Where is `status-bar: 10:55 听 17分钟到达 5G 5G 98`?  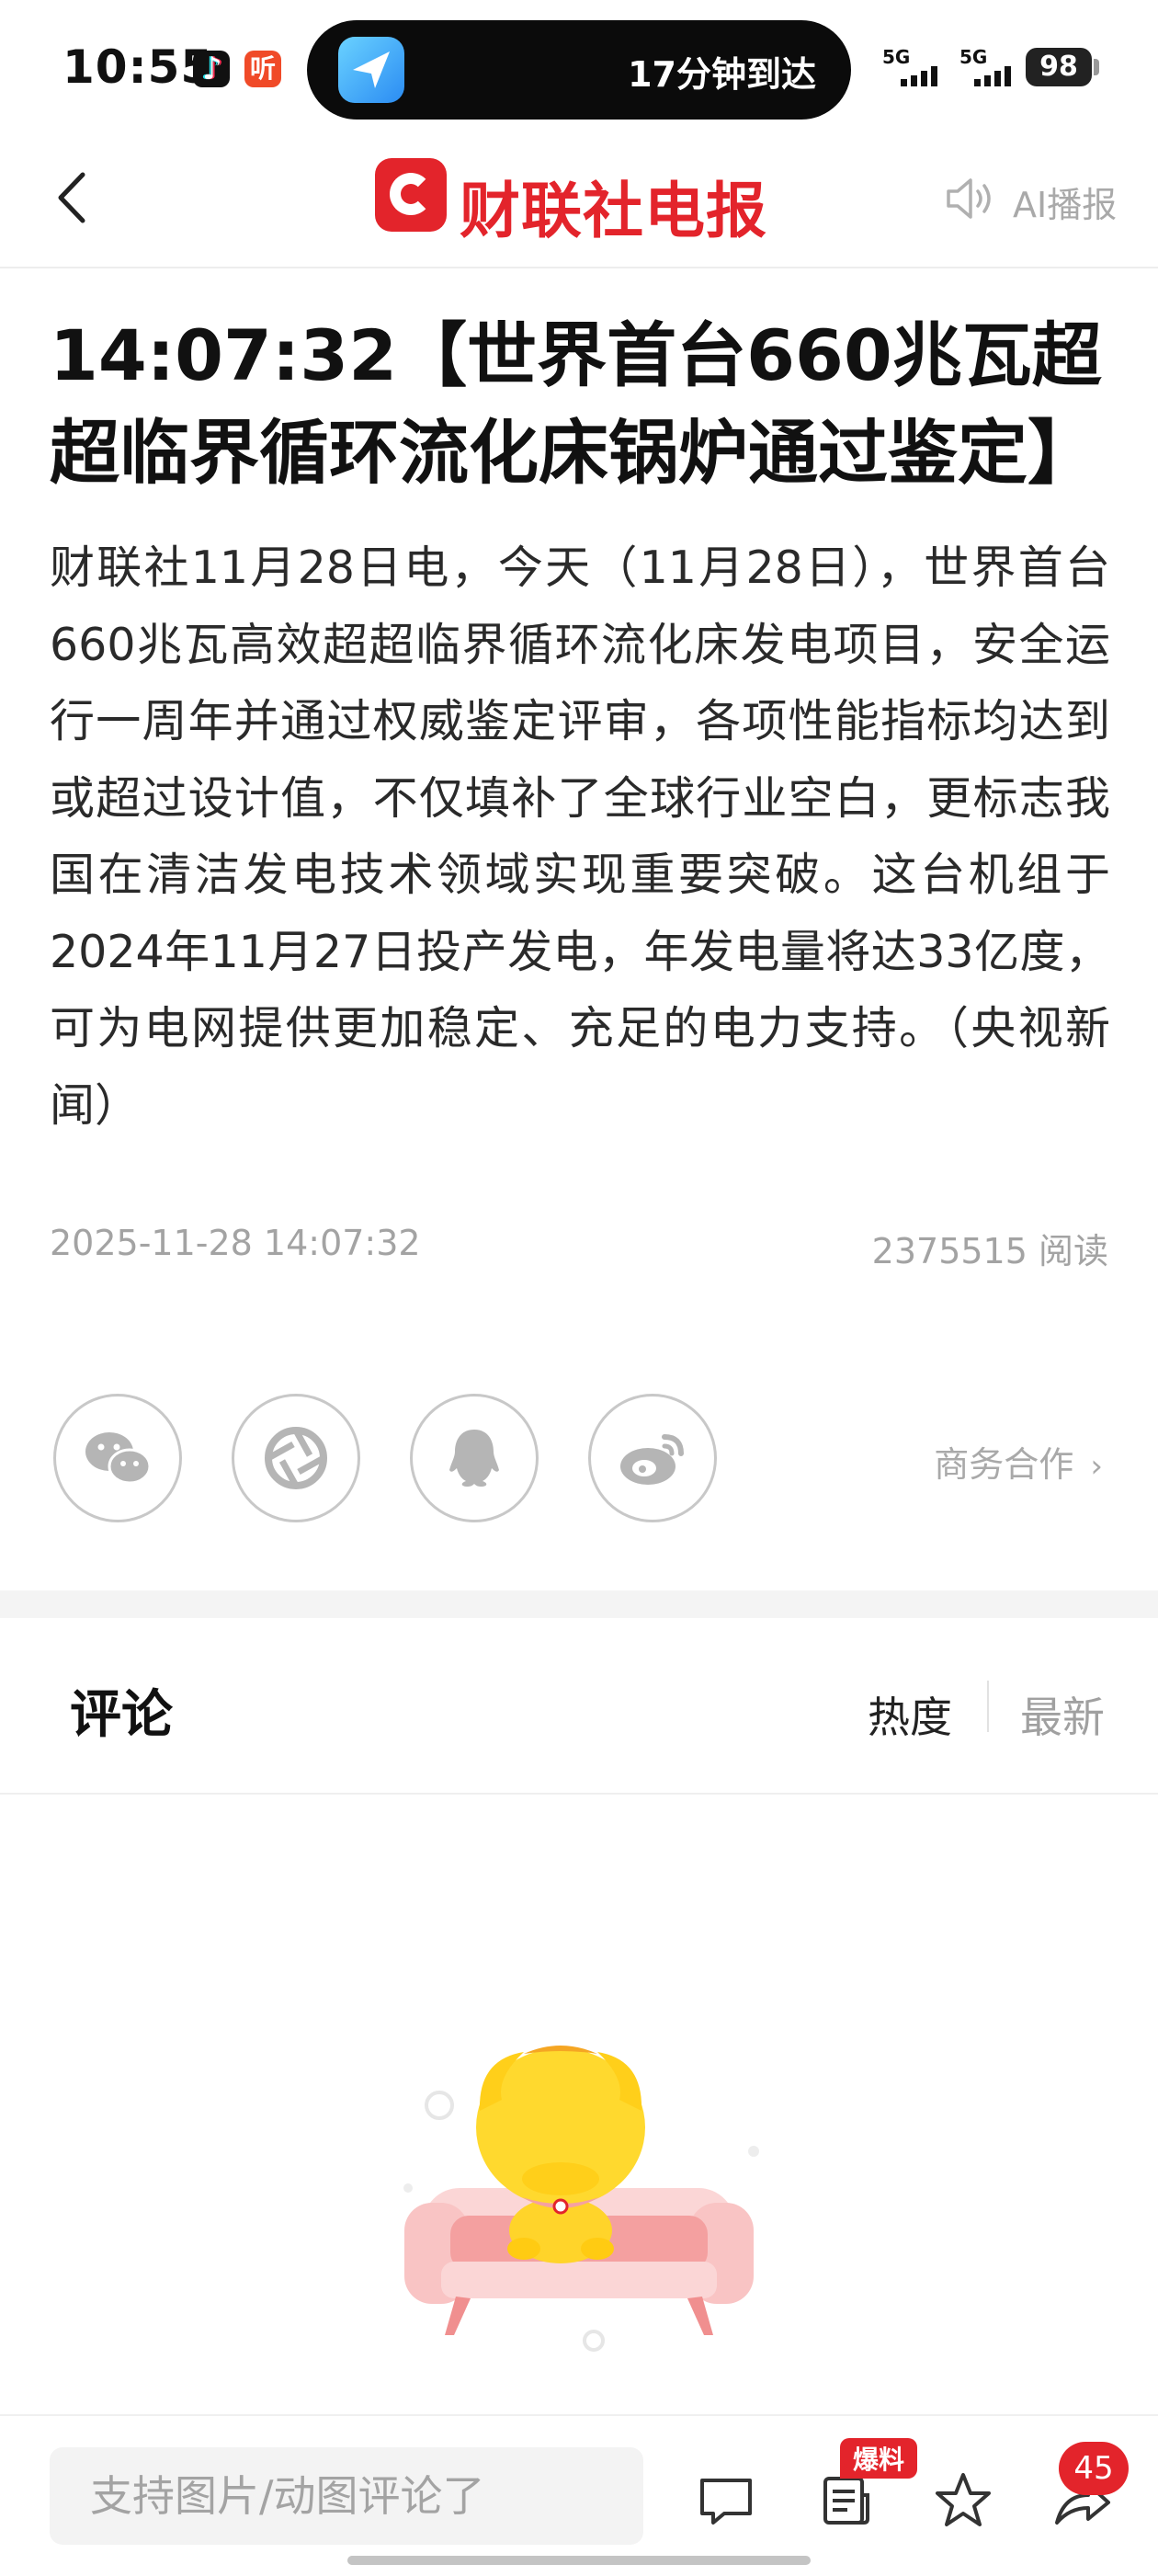
status-bar: 10:55 听 17分钟到达 5G 5G 98 is located at coordinates (579, 64).